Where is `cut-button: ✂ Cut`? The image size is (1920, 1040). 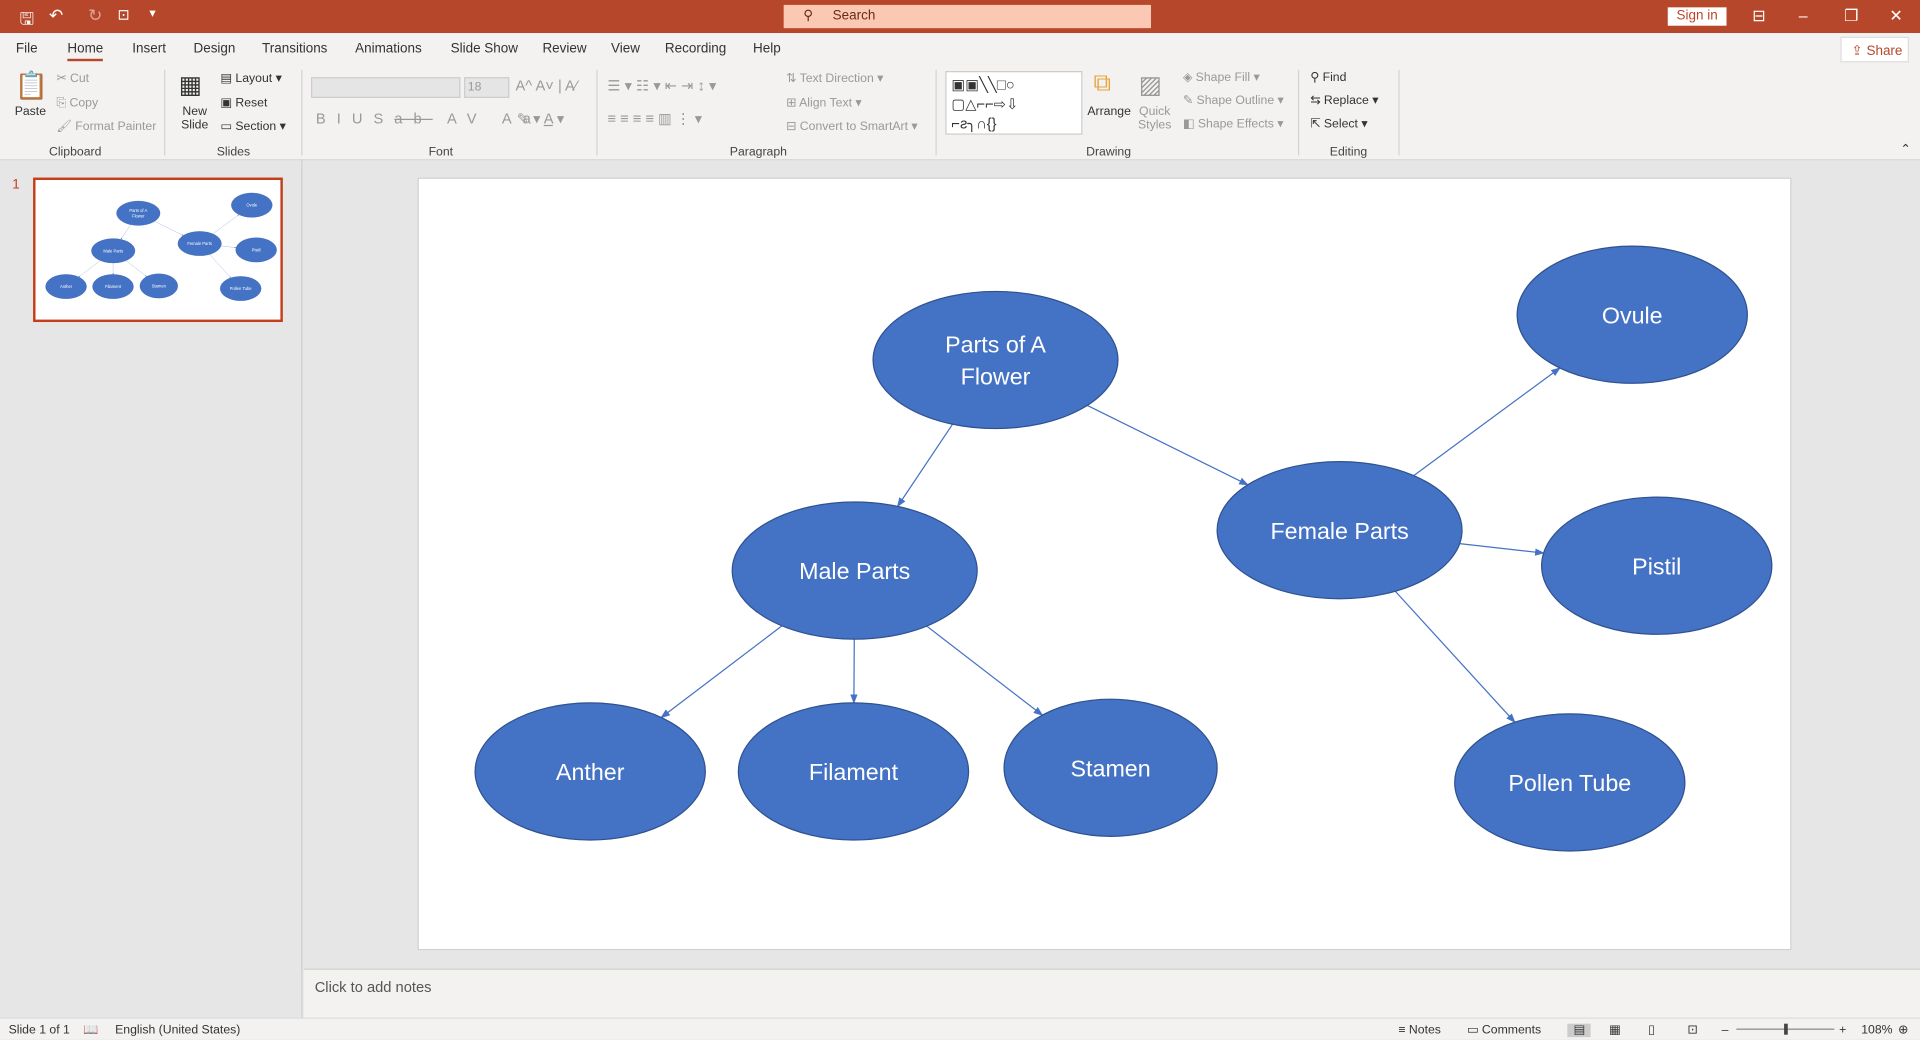
cut-button: ✂ Cut is located at coordinates (72, 78).